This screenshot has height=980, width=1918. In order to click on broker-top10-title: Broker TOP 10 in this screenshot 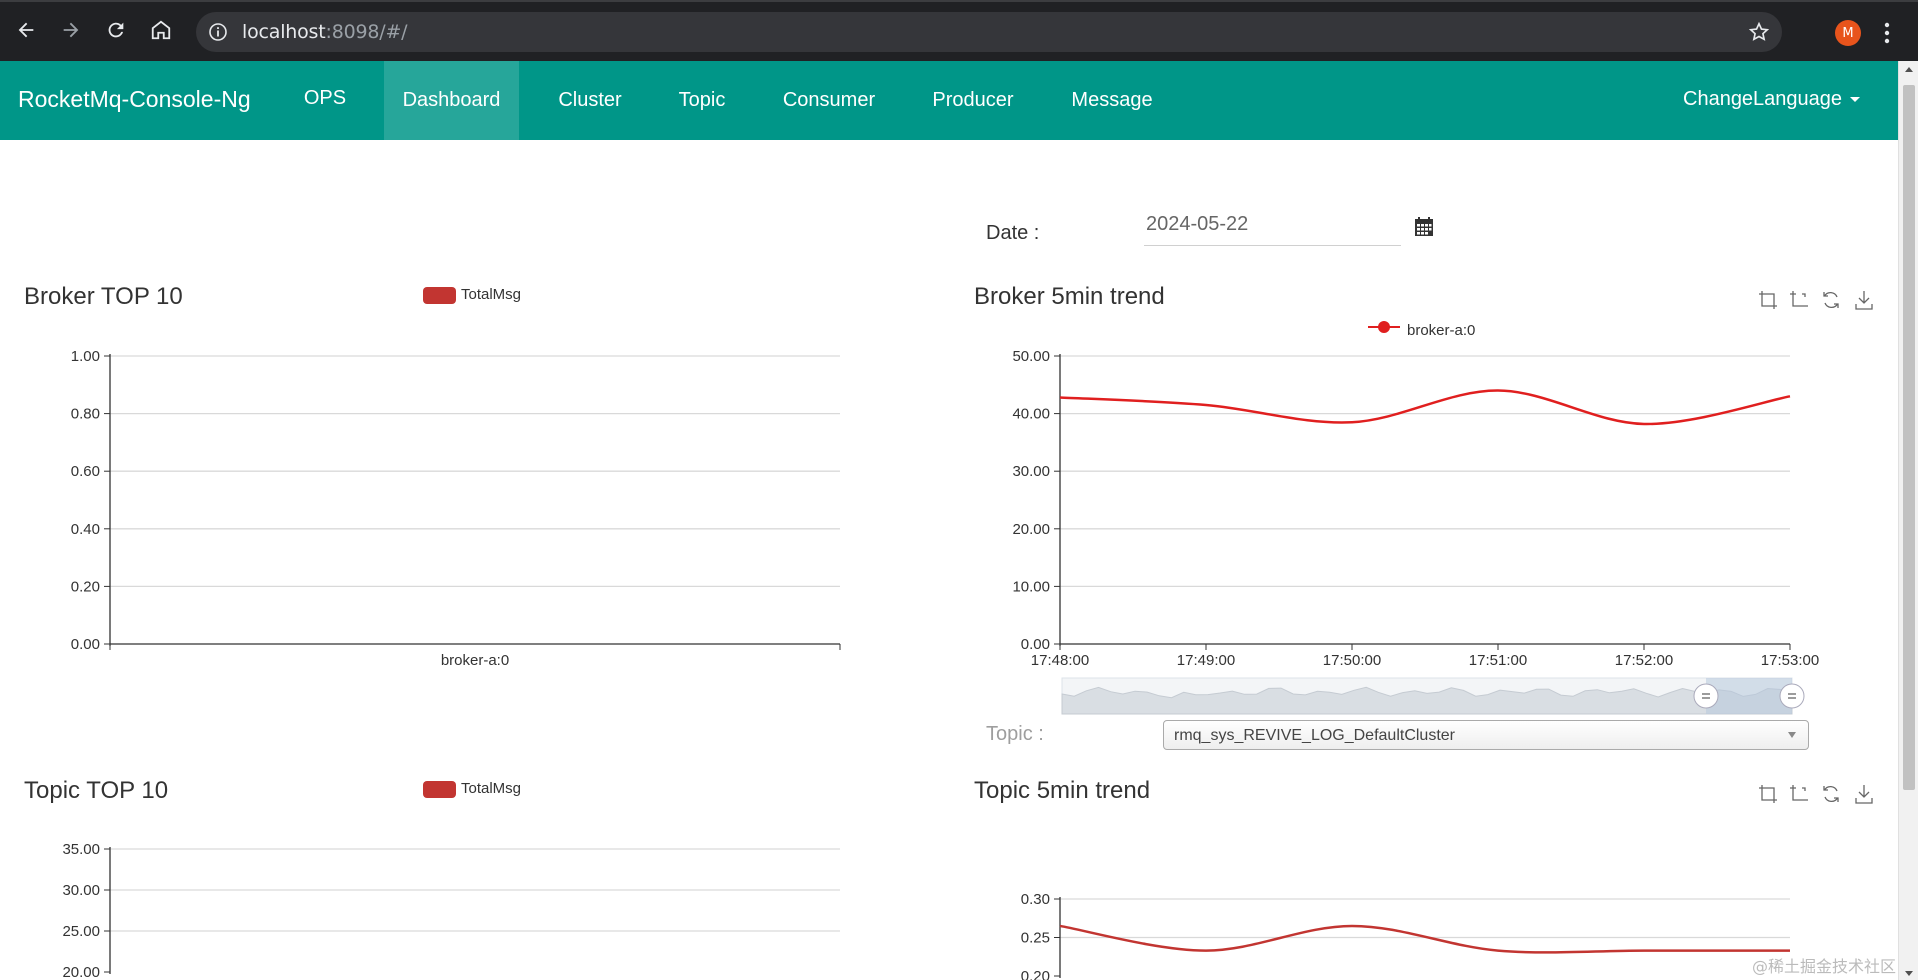, I will do `click(103, 296)`.